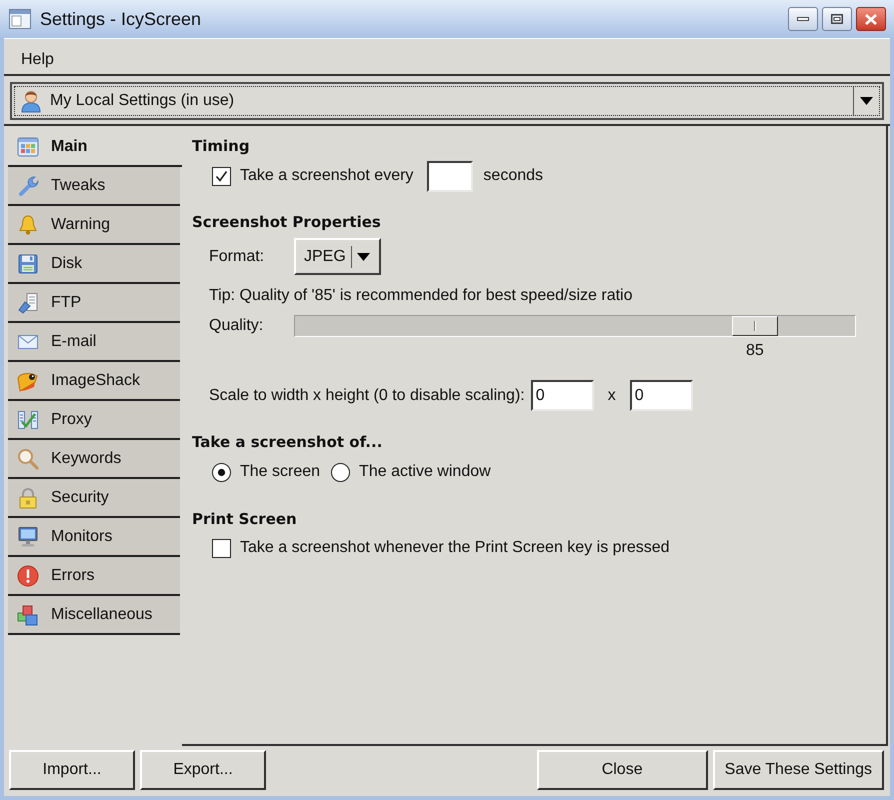 This screenshot has height=800, width=894. I want to click on document-plug-icon, so click(28, 303).